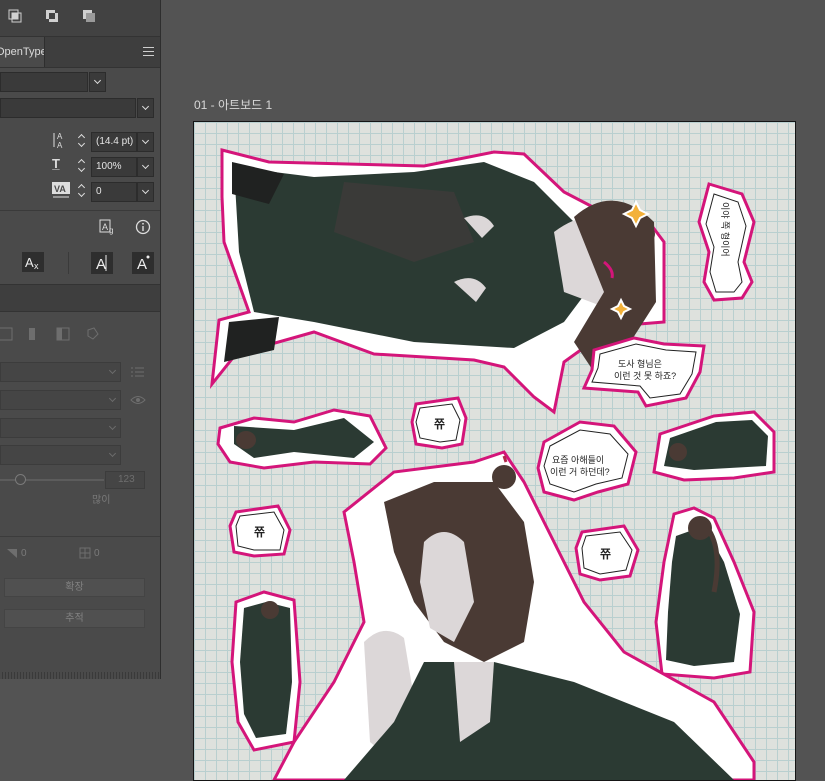 This screenshot has width=825, height=781. What do you see at coordinates (80, 52) in the screenshot?
I see `panel-tabbar: OpenType` at bounding box center [80, 52].